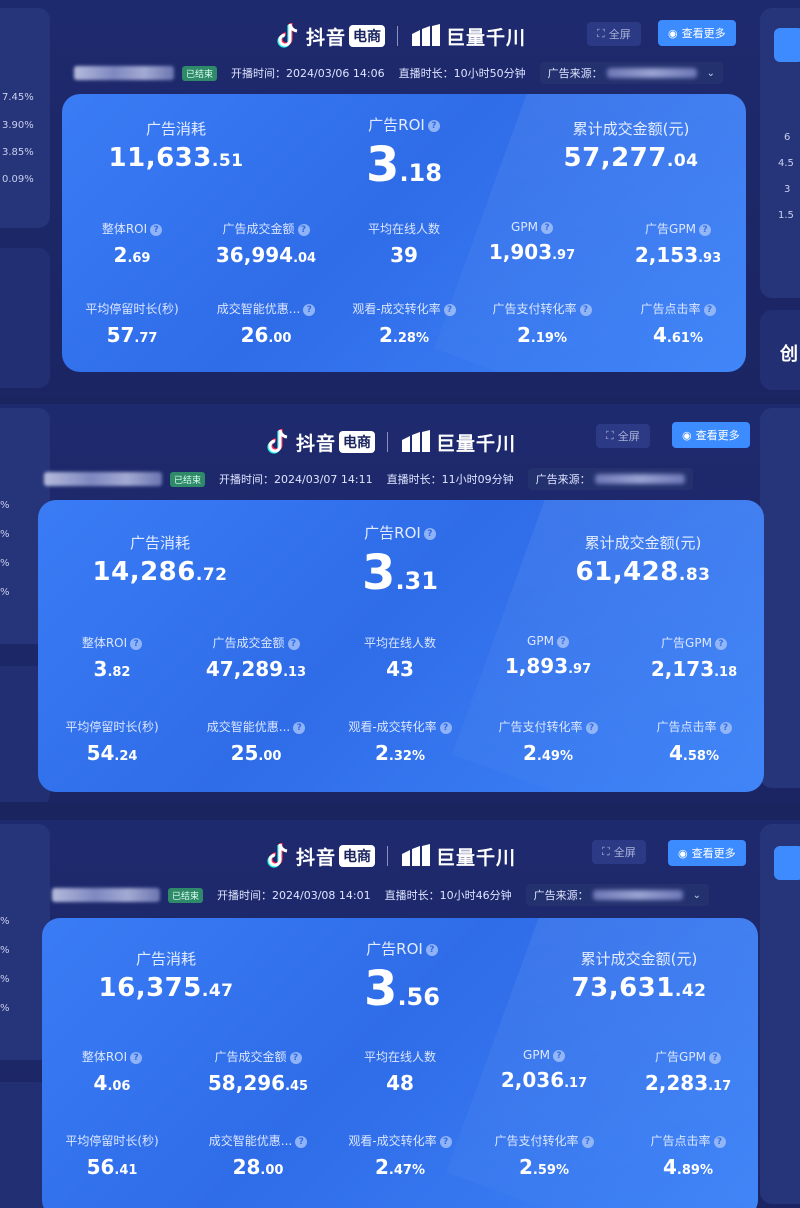 Image resolution: width=800 pixels, height=1208 pixels. Describe the element at coordinates (18, 179) in the screenshot. I see `side-value: 0.09%` at that location.